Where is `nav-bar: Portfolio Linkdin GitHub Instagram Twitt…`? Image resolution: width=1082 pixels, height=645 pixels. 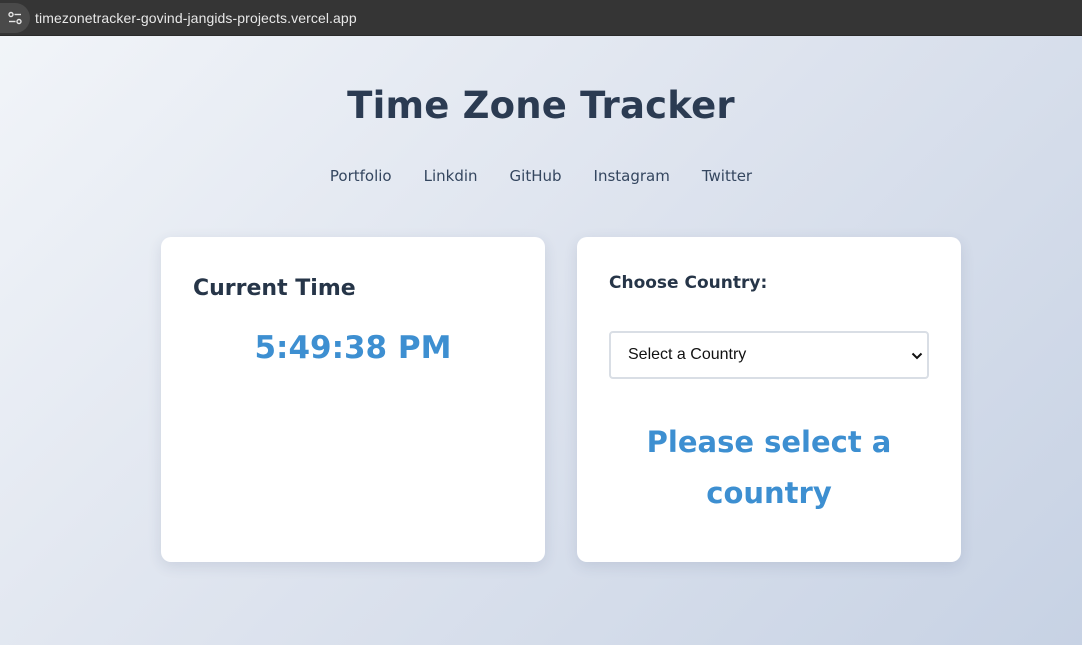
nav-bar: Portfolio Linkdin GitHub Instagram Twitt… is located at coordinates (541, 176).